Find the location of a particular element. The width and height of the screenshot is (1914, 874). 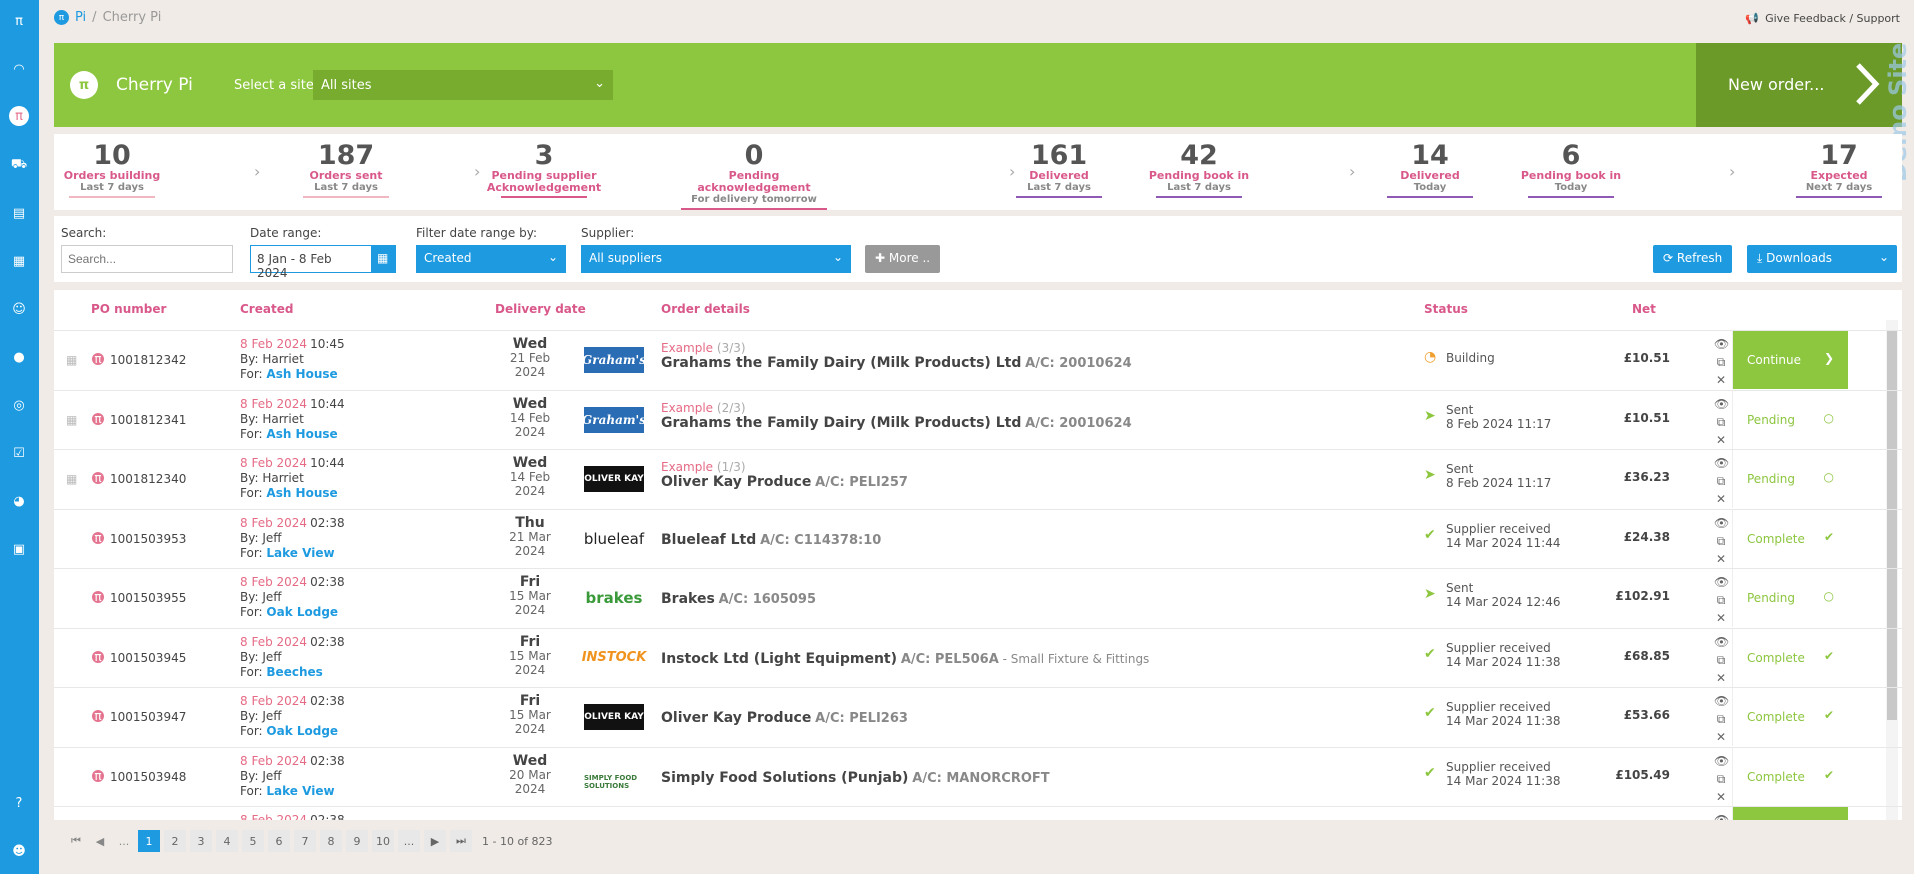

checklist-icon: ☑ is located at coordinates (19, 453).